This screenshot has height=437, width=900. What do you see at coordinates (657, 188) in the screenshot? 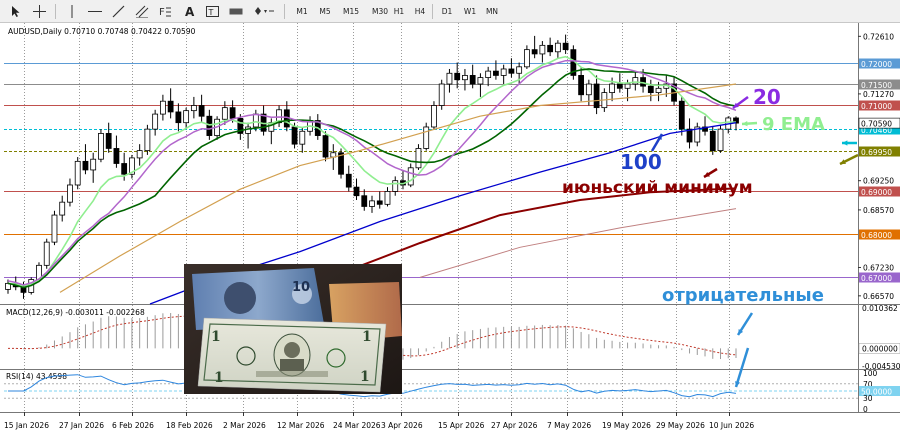
I see `label-june-low: июньский минимум` at bounding box center [657, 188].